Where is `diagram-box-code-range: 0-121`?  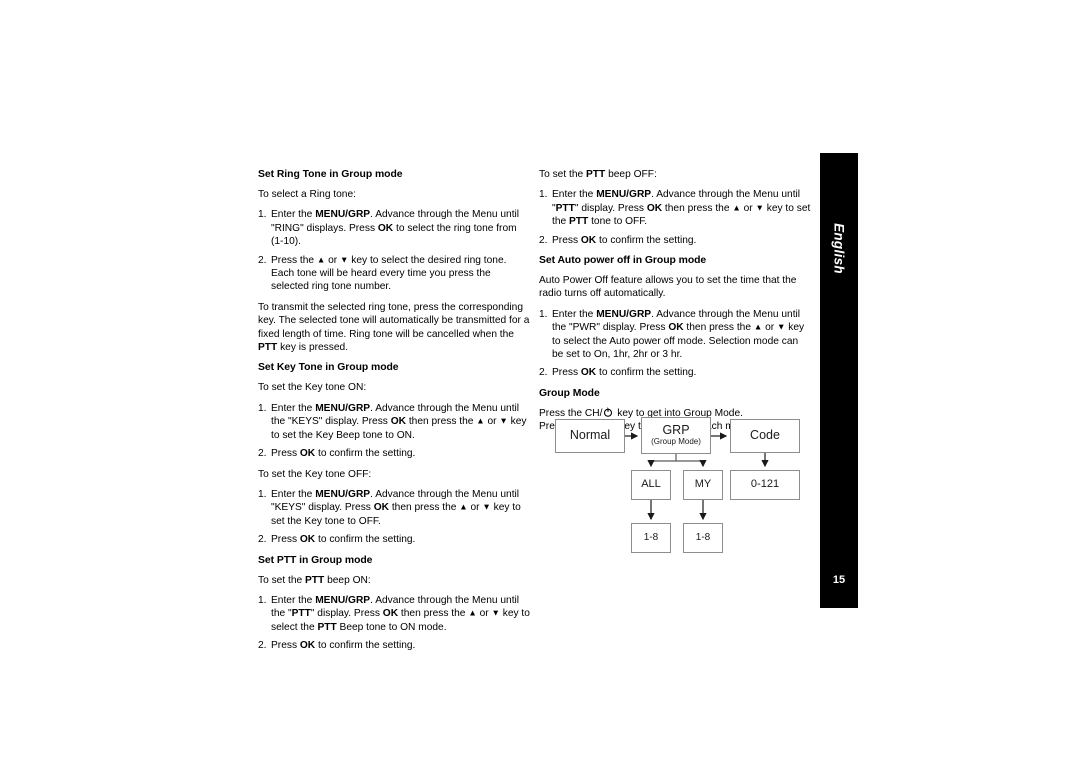
diagram-box-code-range: 0-121 is located at coordinates (765, 485).